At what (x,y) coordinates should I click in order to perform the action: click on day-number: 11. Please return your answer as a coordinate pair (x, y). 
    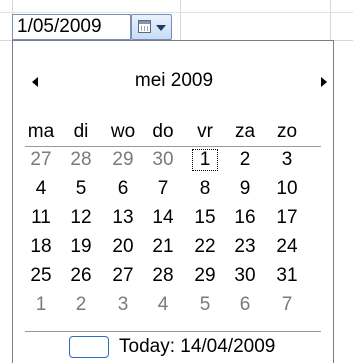
    Looking at the image, I should click on (41, 217).